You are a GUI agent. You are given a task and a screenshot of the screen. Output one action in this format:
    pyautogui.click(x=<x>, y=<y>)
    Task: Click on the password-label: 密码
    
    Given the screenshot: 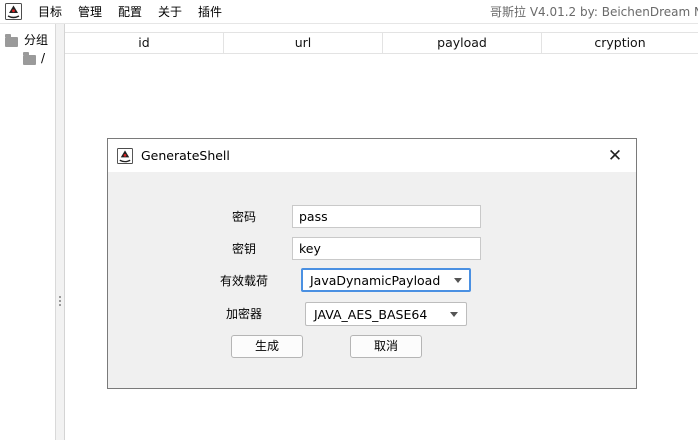 What is the action you would take?
    pyautogui.click(x=244, y=217)
    